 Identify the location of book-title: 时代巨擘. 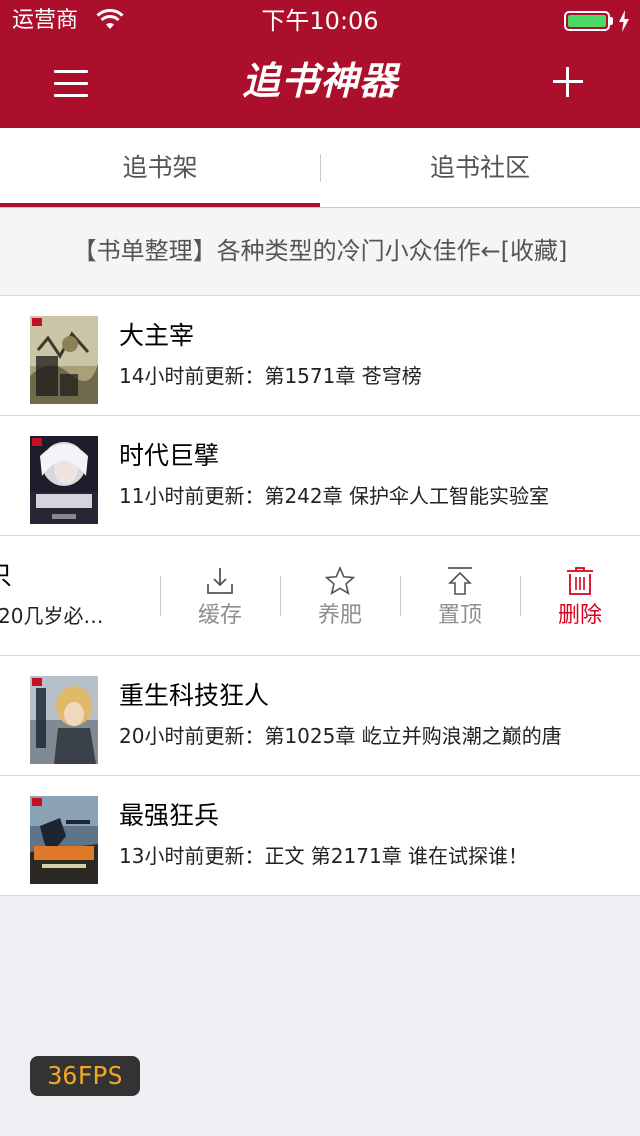
(169, 455).